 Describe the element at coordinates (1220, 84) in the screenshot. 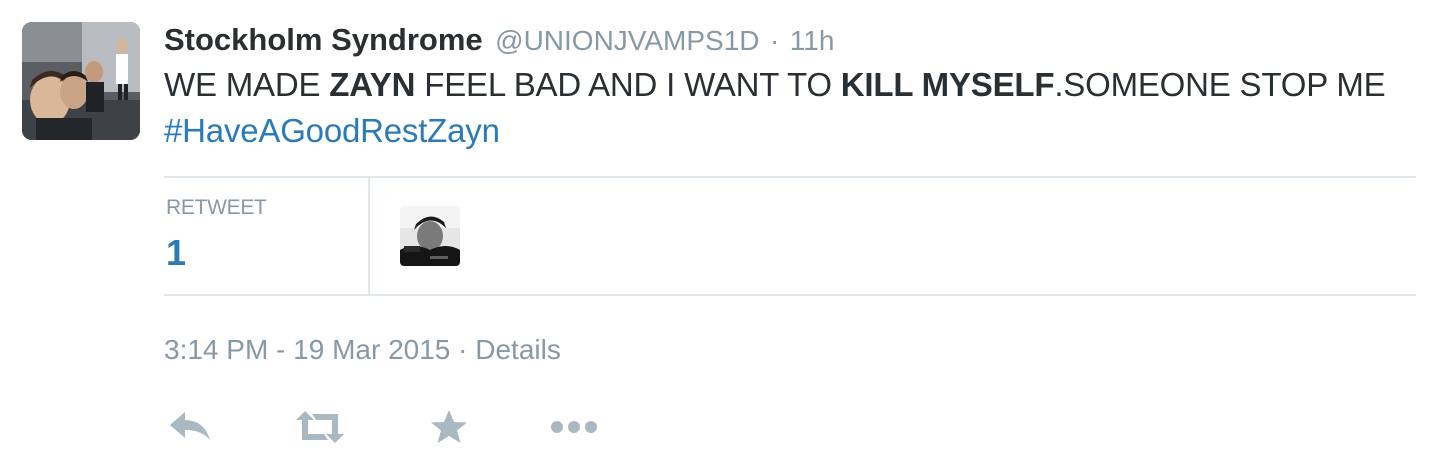

I see `tweet-text-segment: .SOMEONE STOP ME` at that location.